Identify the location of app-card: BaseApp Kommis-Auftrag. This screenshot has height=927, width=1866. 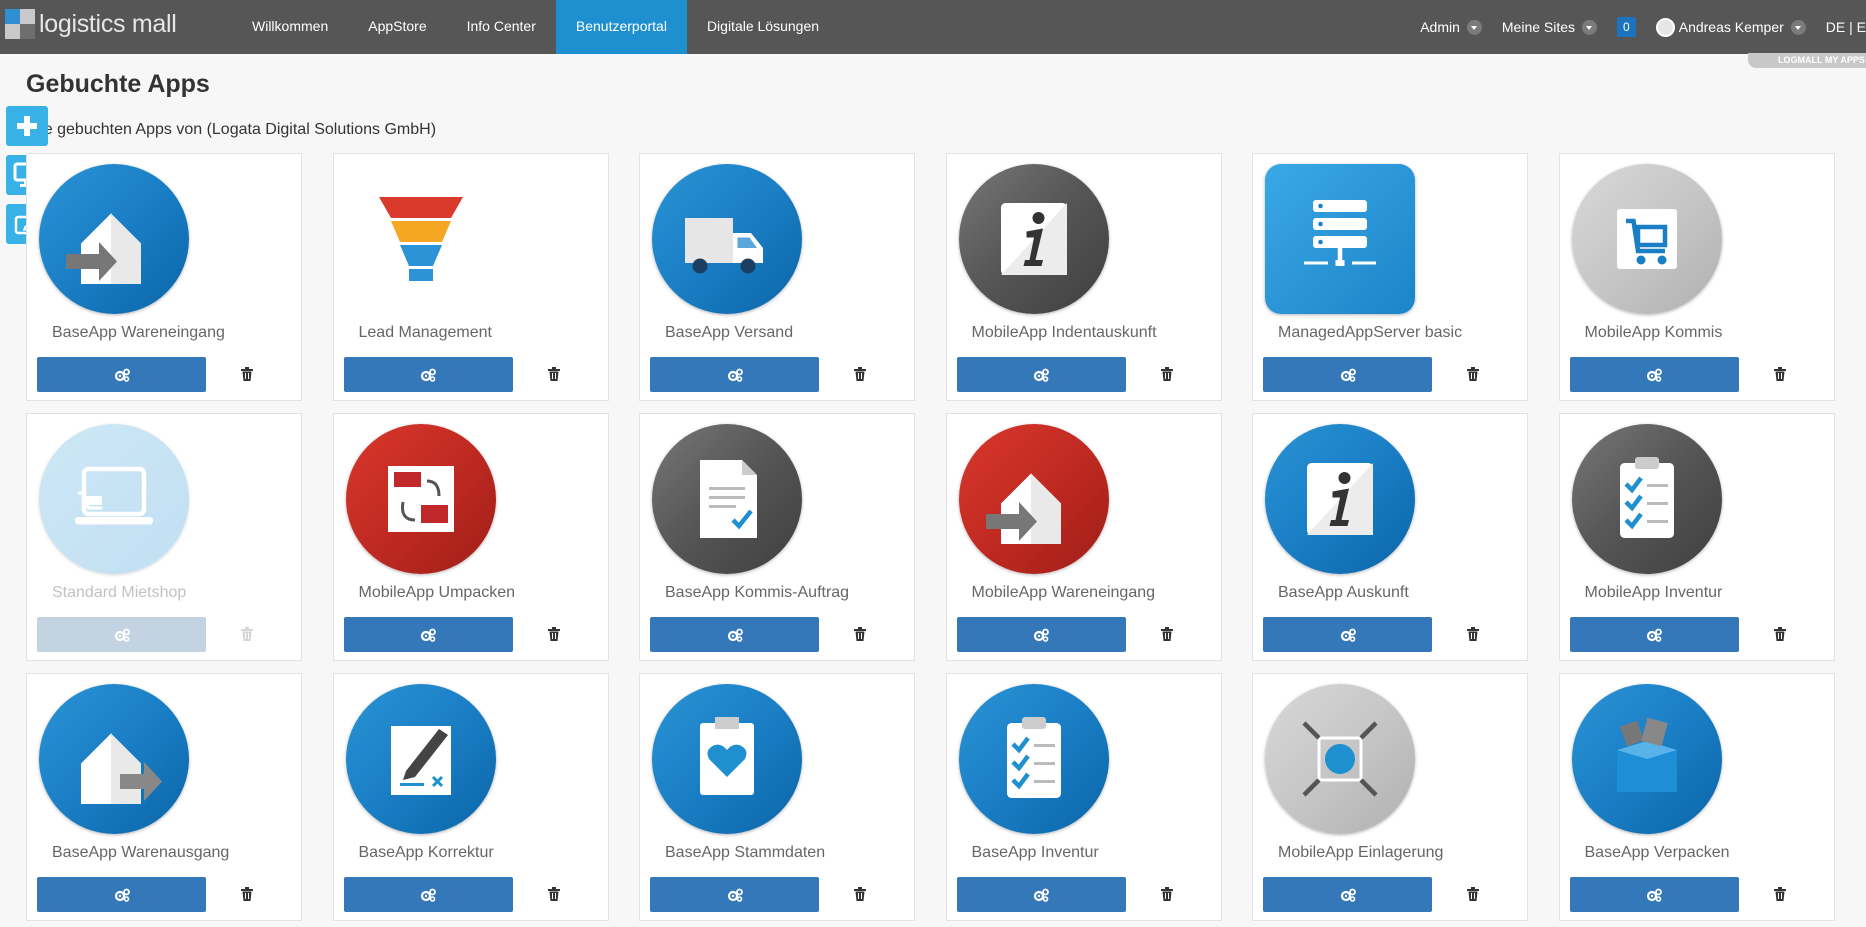
(777, 537).